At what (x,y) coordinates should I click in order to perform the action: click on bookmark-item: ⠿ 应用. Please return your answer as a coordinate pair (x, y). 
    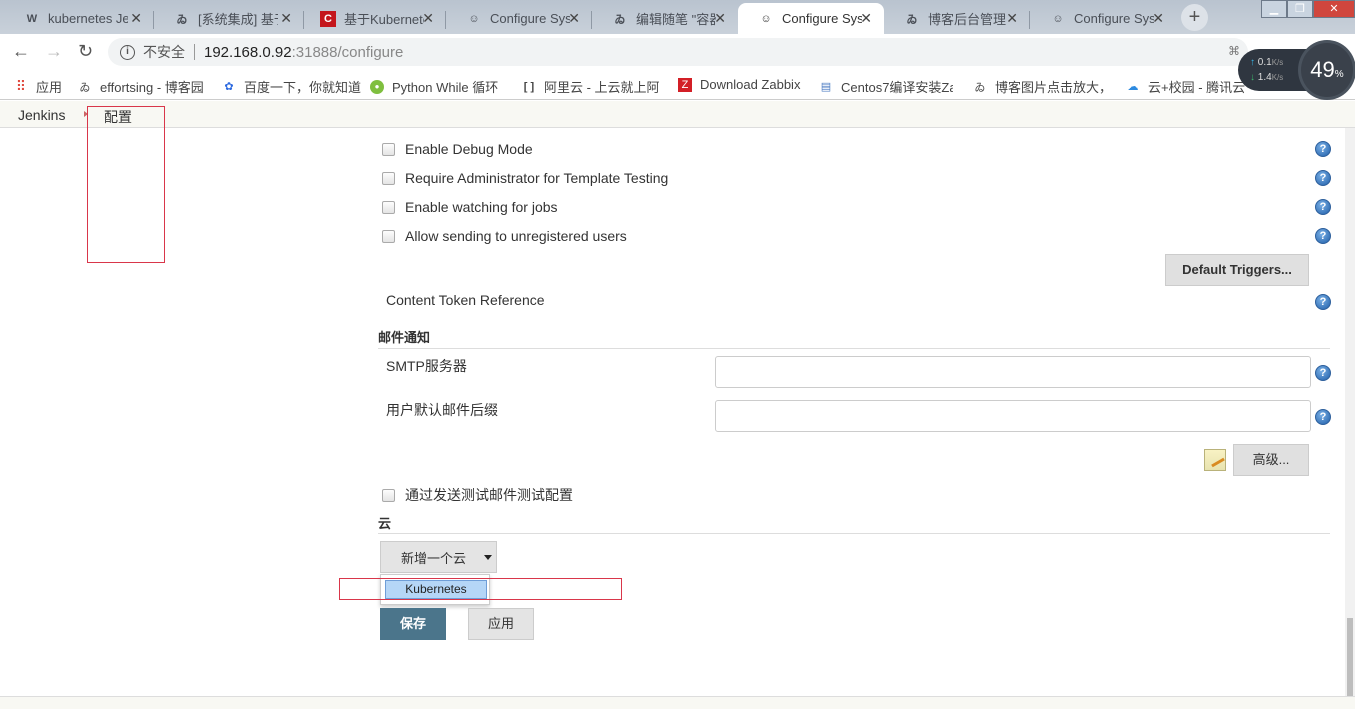
    Looking at the image, I should click on (38, 86).